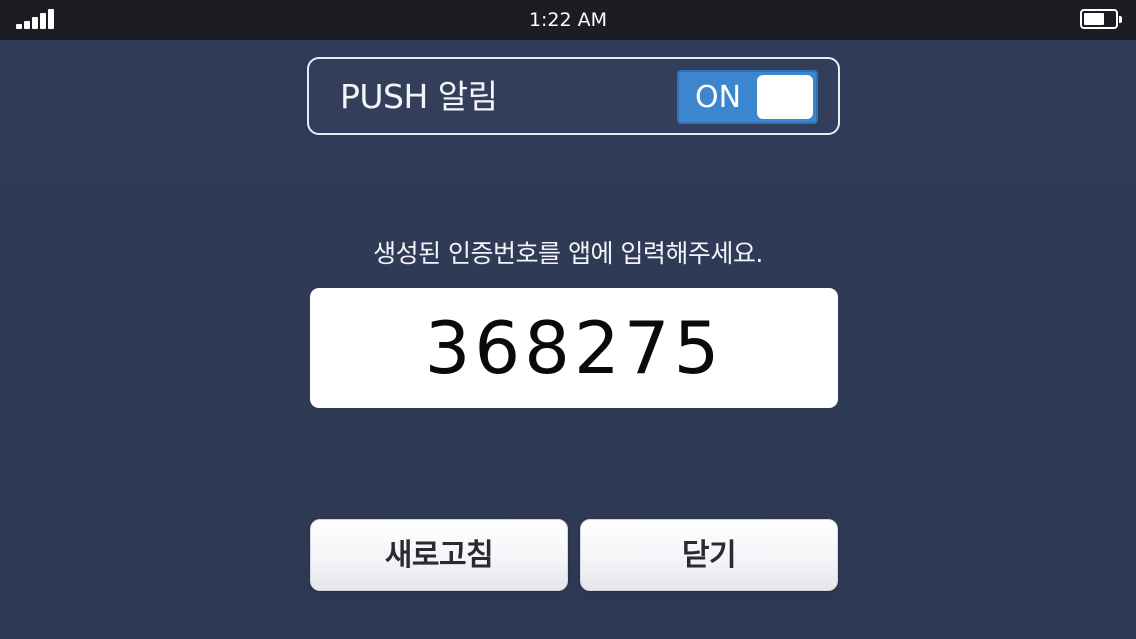 This screenshot has width=1136, height=639. I want to click on battery-icon, so click(1101, 19).